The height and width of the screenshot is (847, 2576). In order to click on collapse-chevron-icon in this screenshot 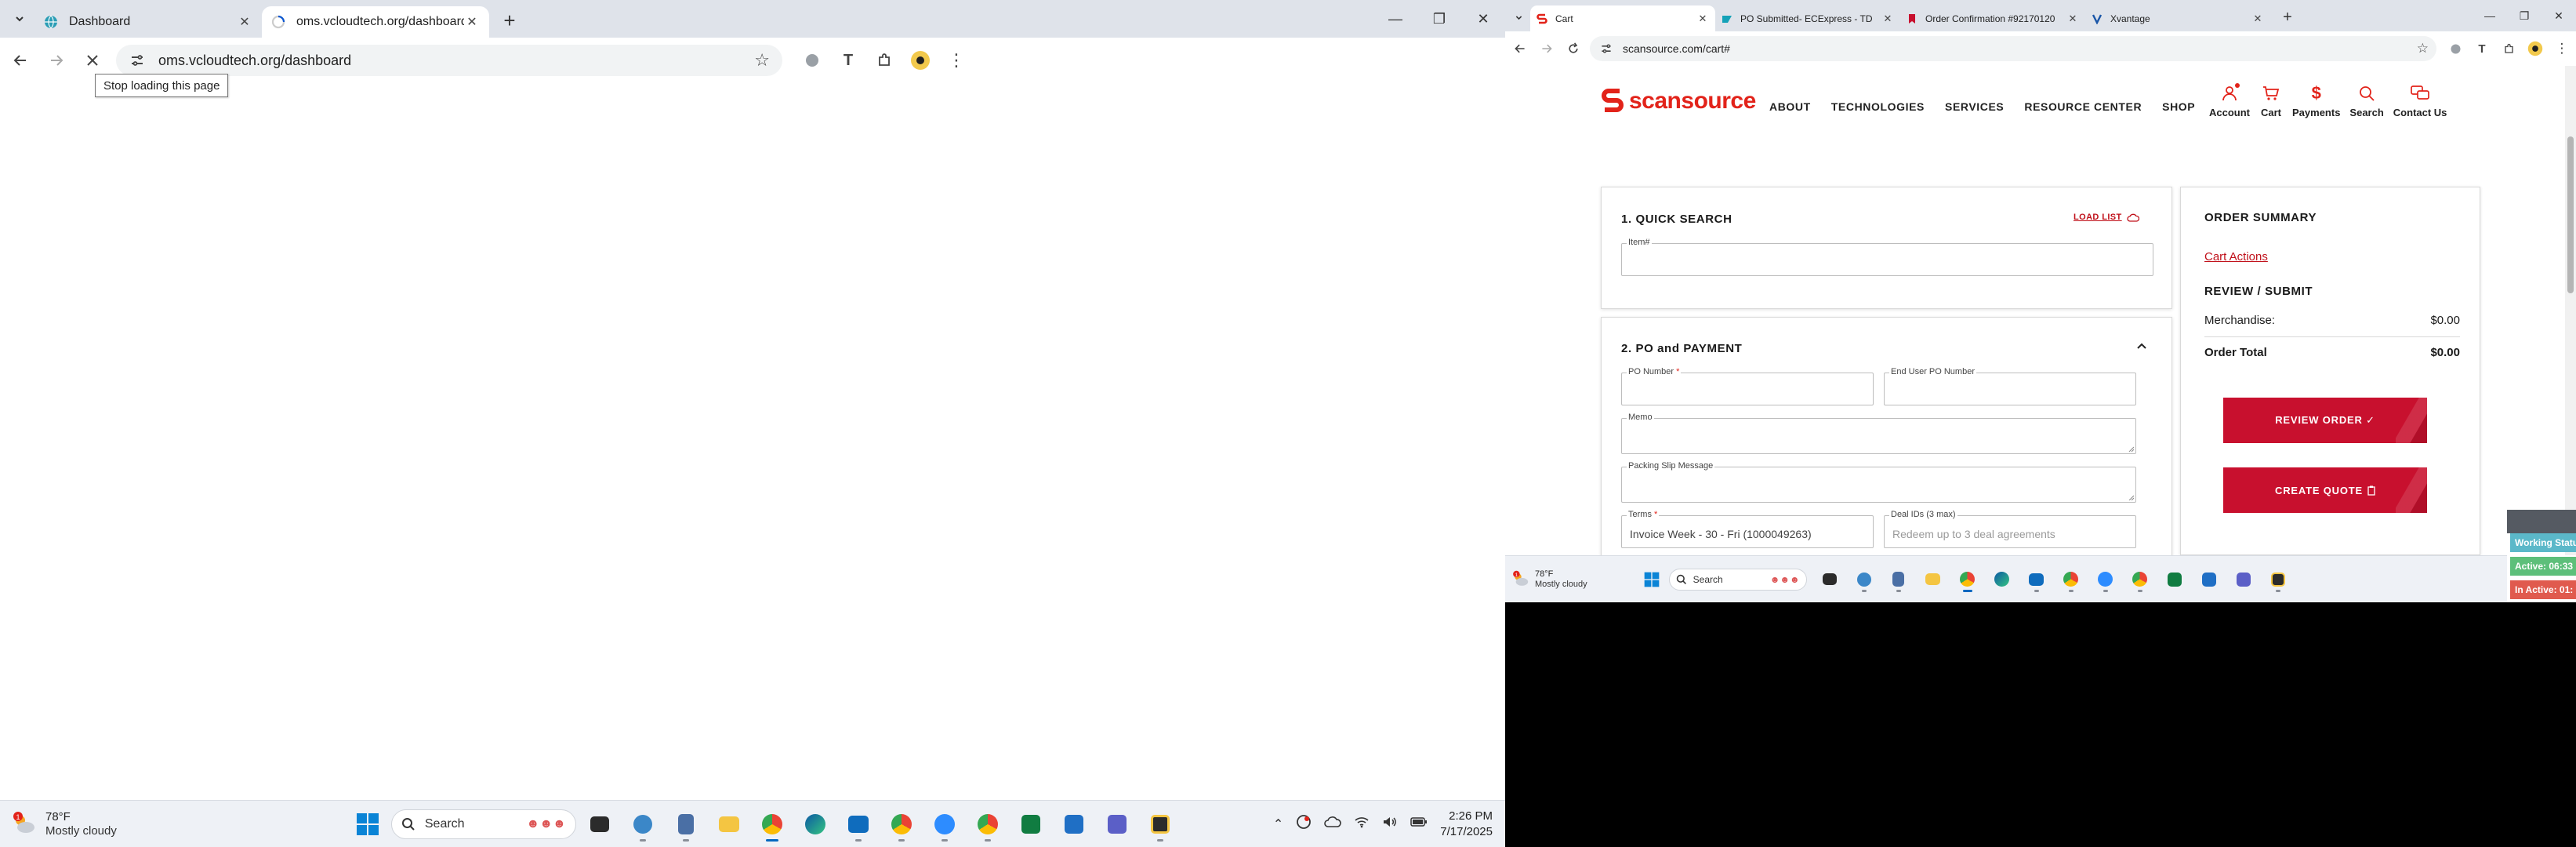, I will do `click(2141, 348)`.